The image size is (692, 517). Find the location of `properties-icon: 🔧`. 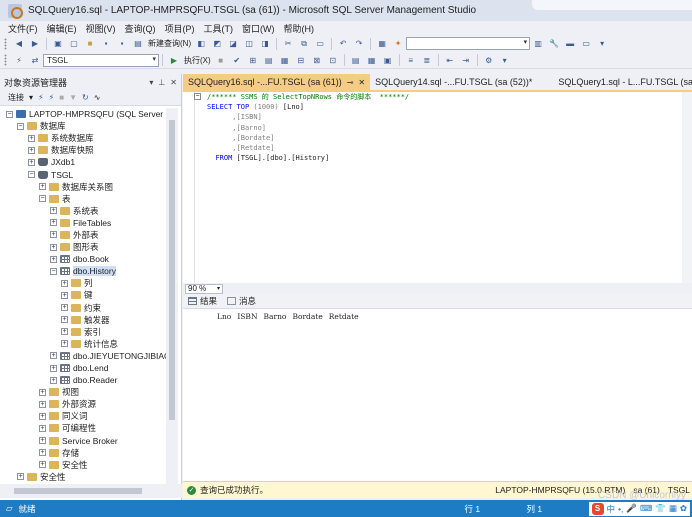

properties-icon: 🔧 is located at coordinates (554, 44).